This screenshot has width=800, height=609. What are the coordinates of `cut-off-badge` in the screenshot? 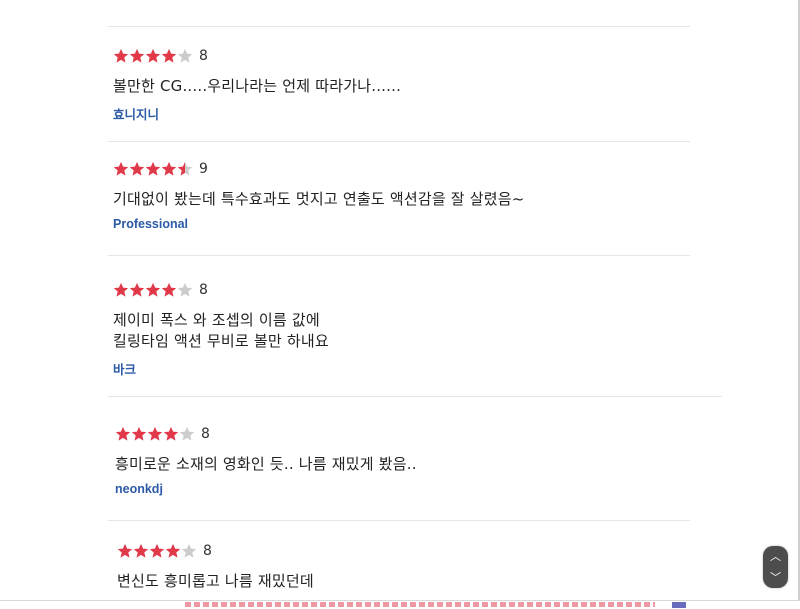 It's located at (679, 605).